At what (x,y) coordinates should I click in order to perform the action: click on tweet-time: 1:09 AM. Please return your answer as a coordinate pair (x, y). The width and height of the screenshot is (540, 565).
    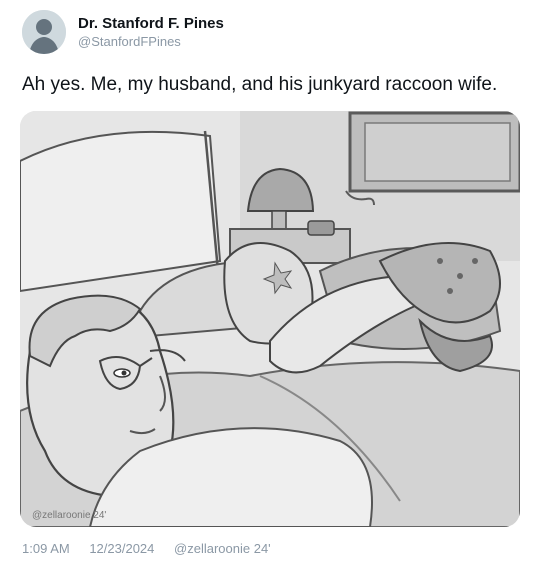
    Looking at the image, I should click on (46, 548).